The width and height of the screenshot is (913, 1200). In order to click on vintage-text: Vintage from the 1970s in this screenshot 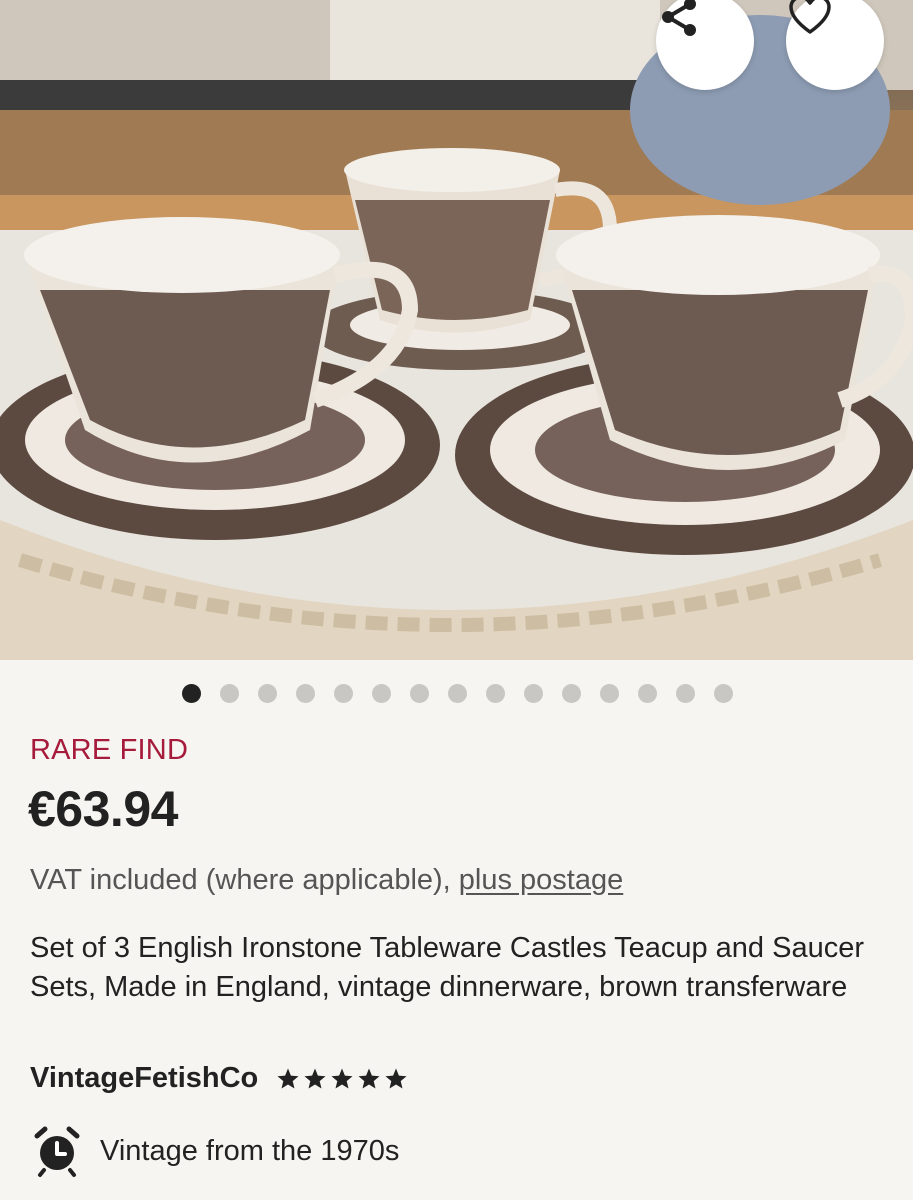, I will do `click(250, 1150)`.